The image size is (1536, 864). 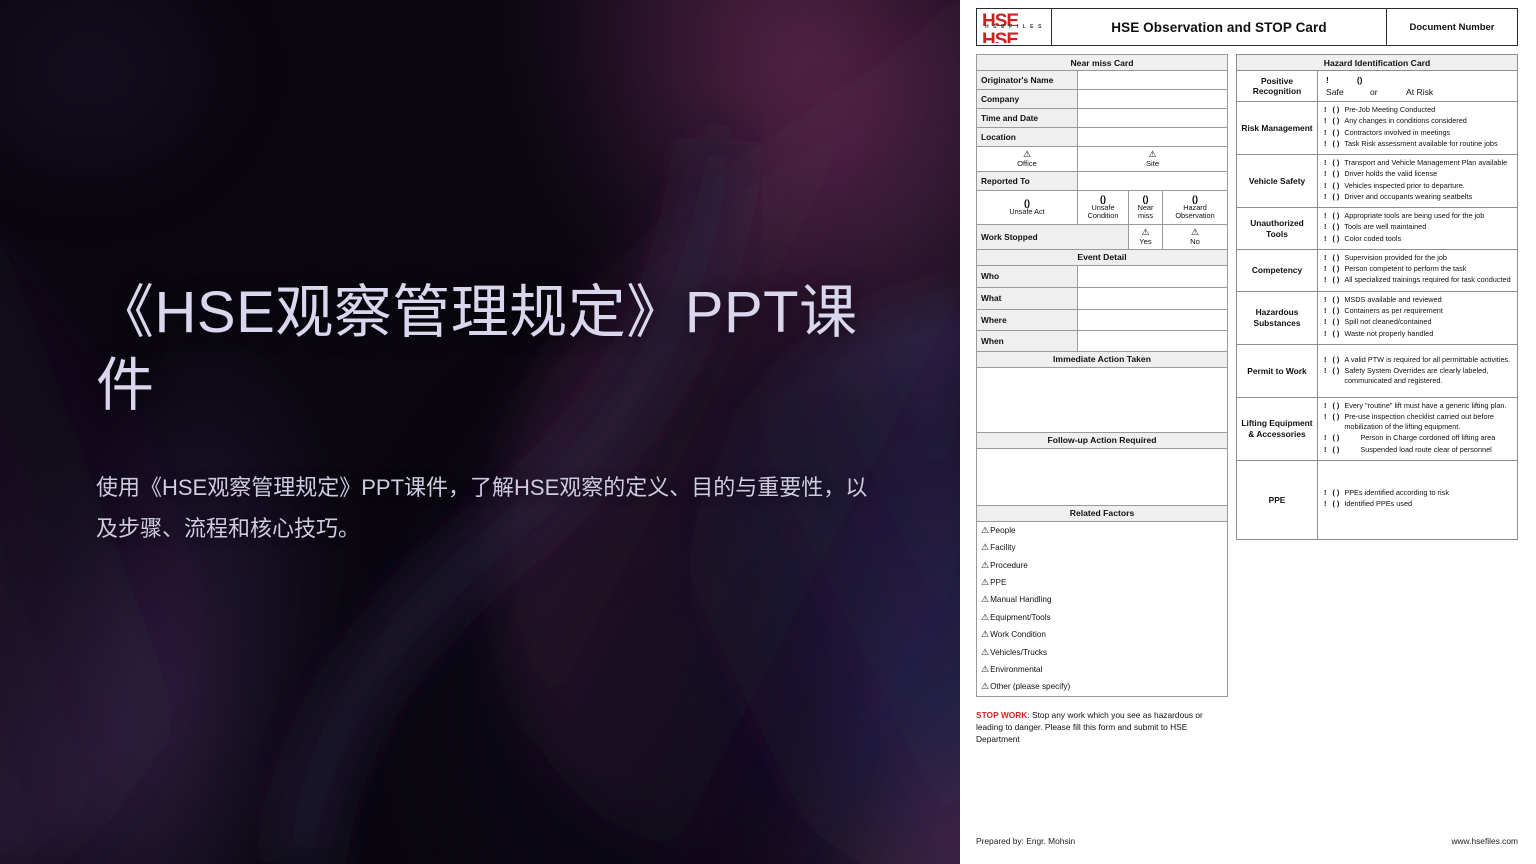 What do you see at coordinates (1360, 80) in the screenshot?
I see `checkbox-icon-at-risk: ()` at bounding box center [1360, 80].